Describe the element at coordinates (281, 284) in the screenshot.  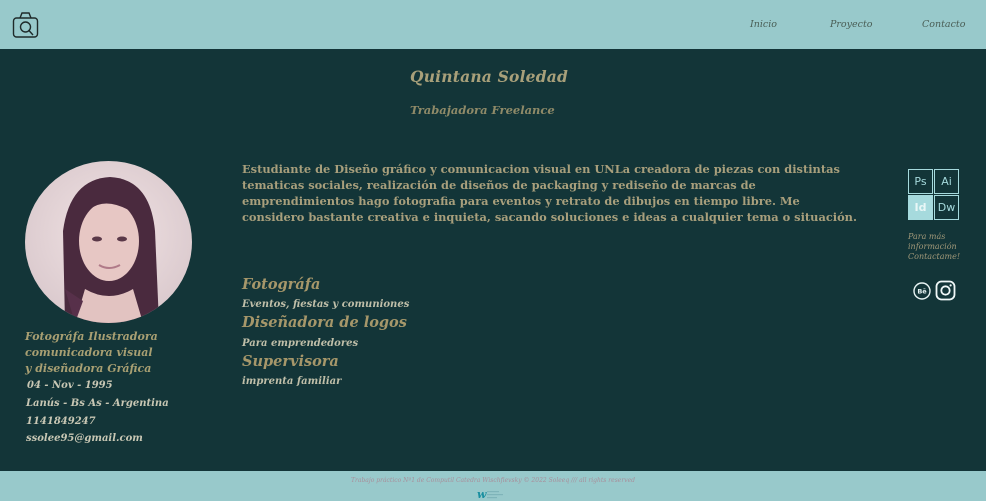
I see `job-title: Fotográfa` at that location.